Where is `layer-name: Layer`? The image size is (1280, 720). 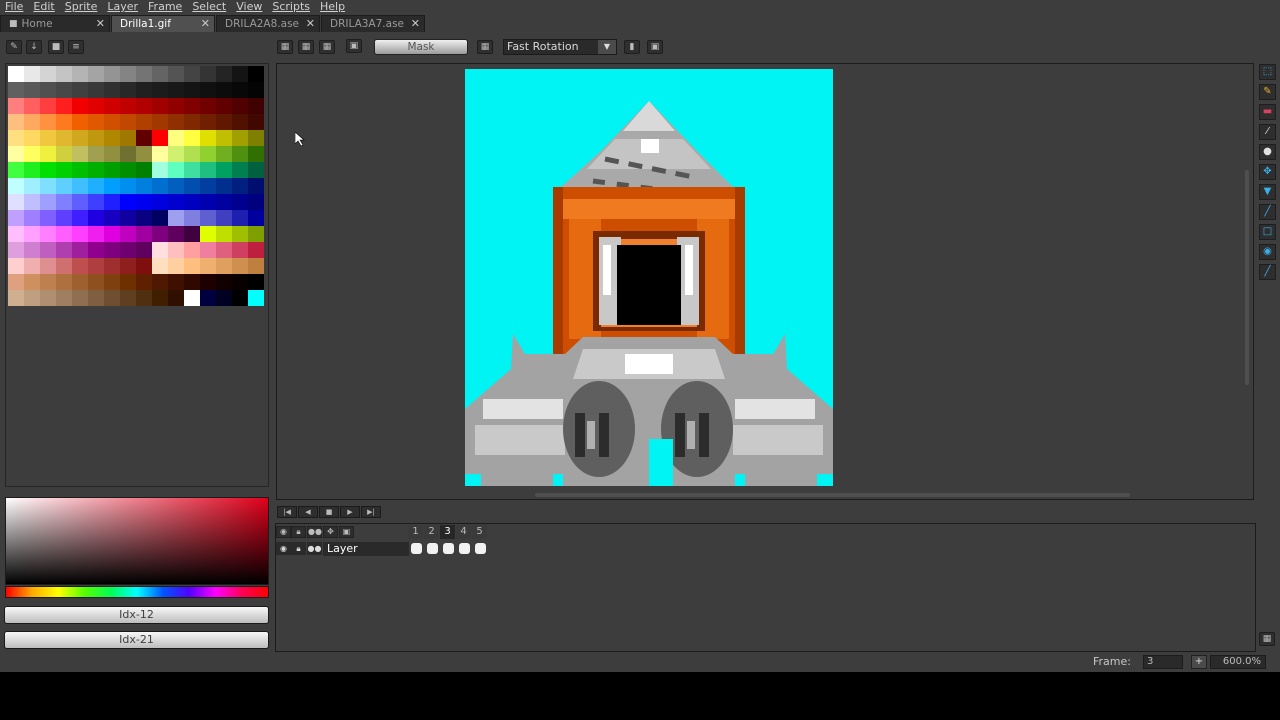
layer-name: Layer is located at coordinates (366, 549).